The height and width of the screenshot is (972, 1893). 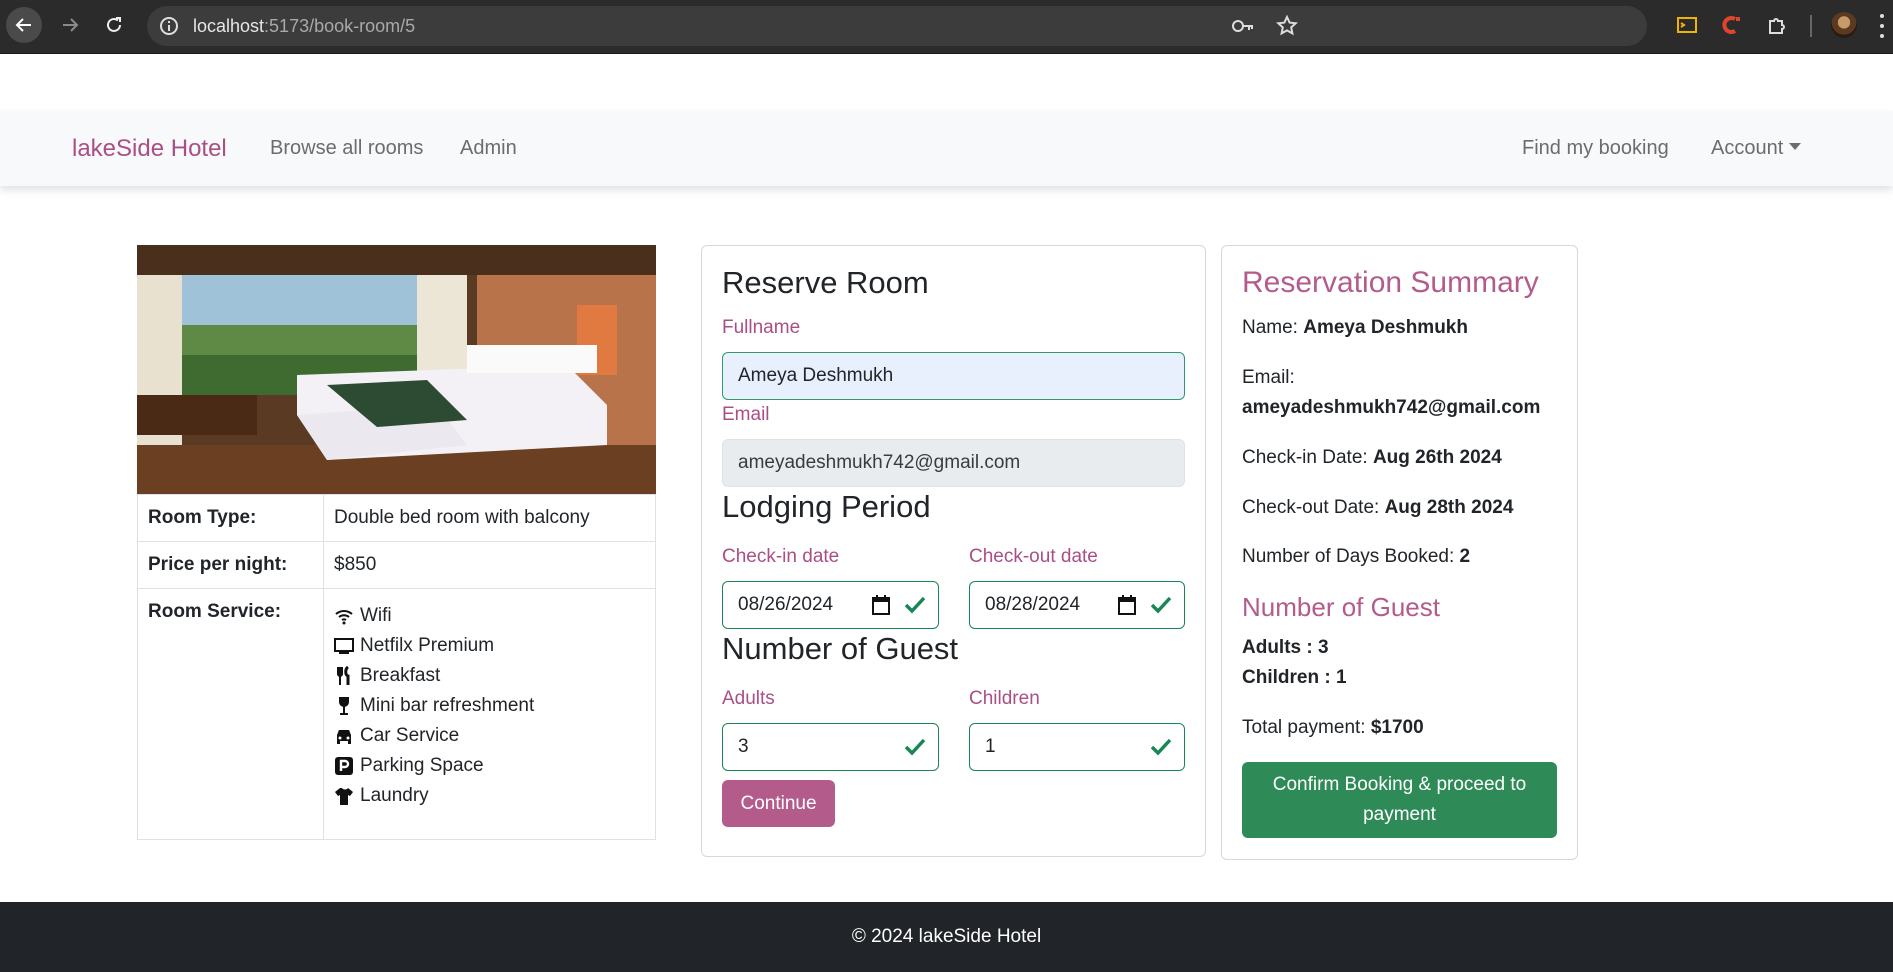 What do you see at coordinates (1333, 727) in the screenshot?
I see `summary-total: Total payment: $1700` at bounding box center [1333, 727].